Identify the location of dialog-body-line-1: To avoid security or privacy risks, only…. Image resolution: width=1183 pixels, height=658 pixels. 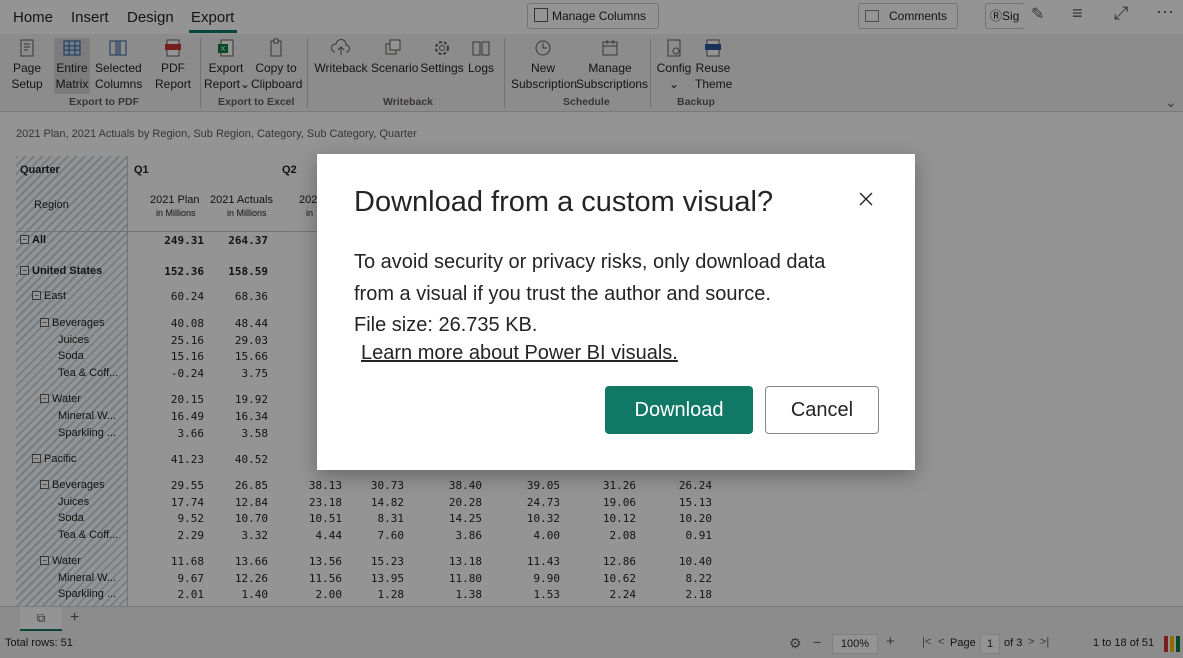
(590, 262).